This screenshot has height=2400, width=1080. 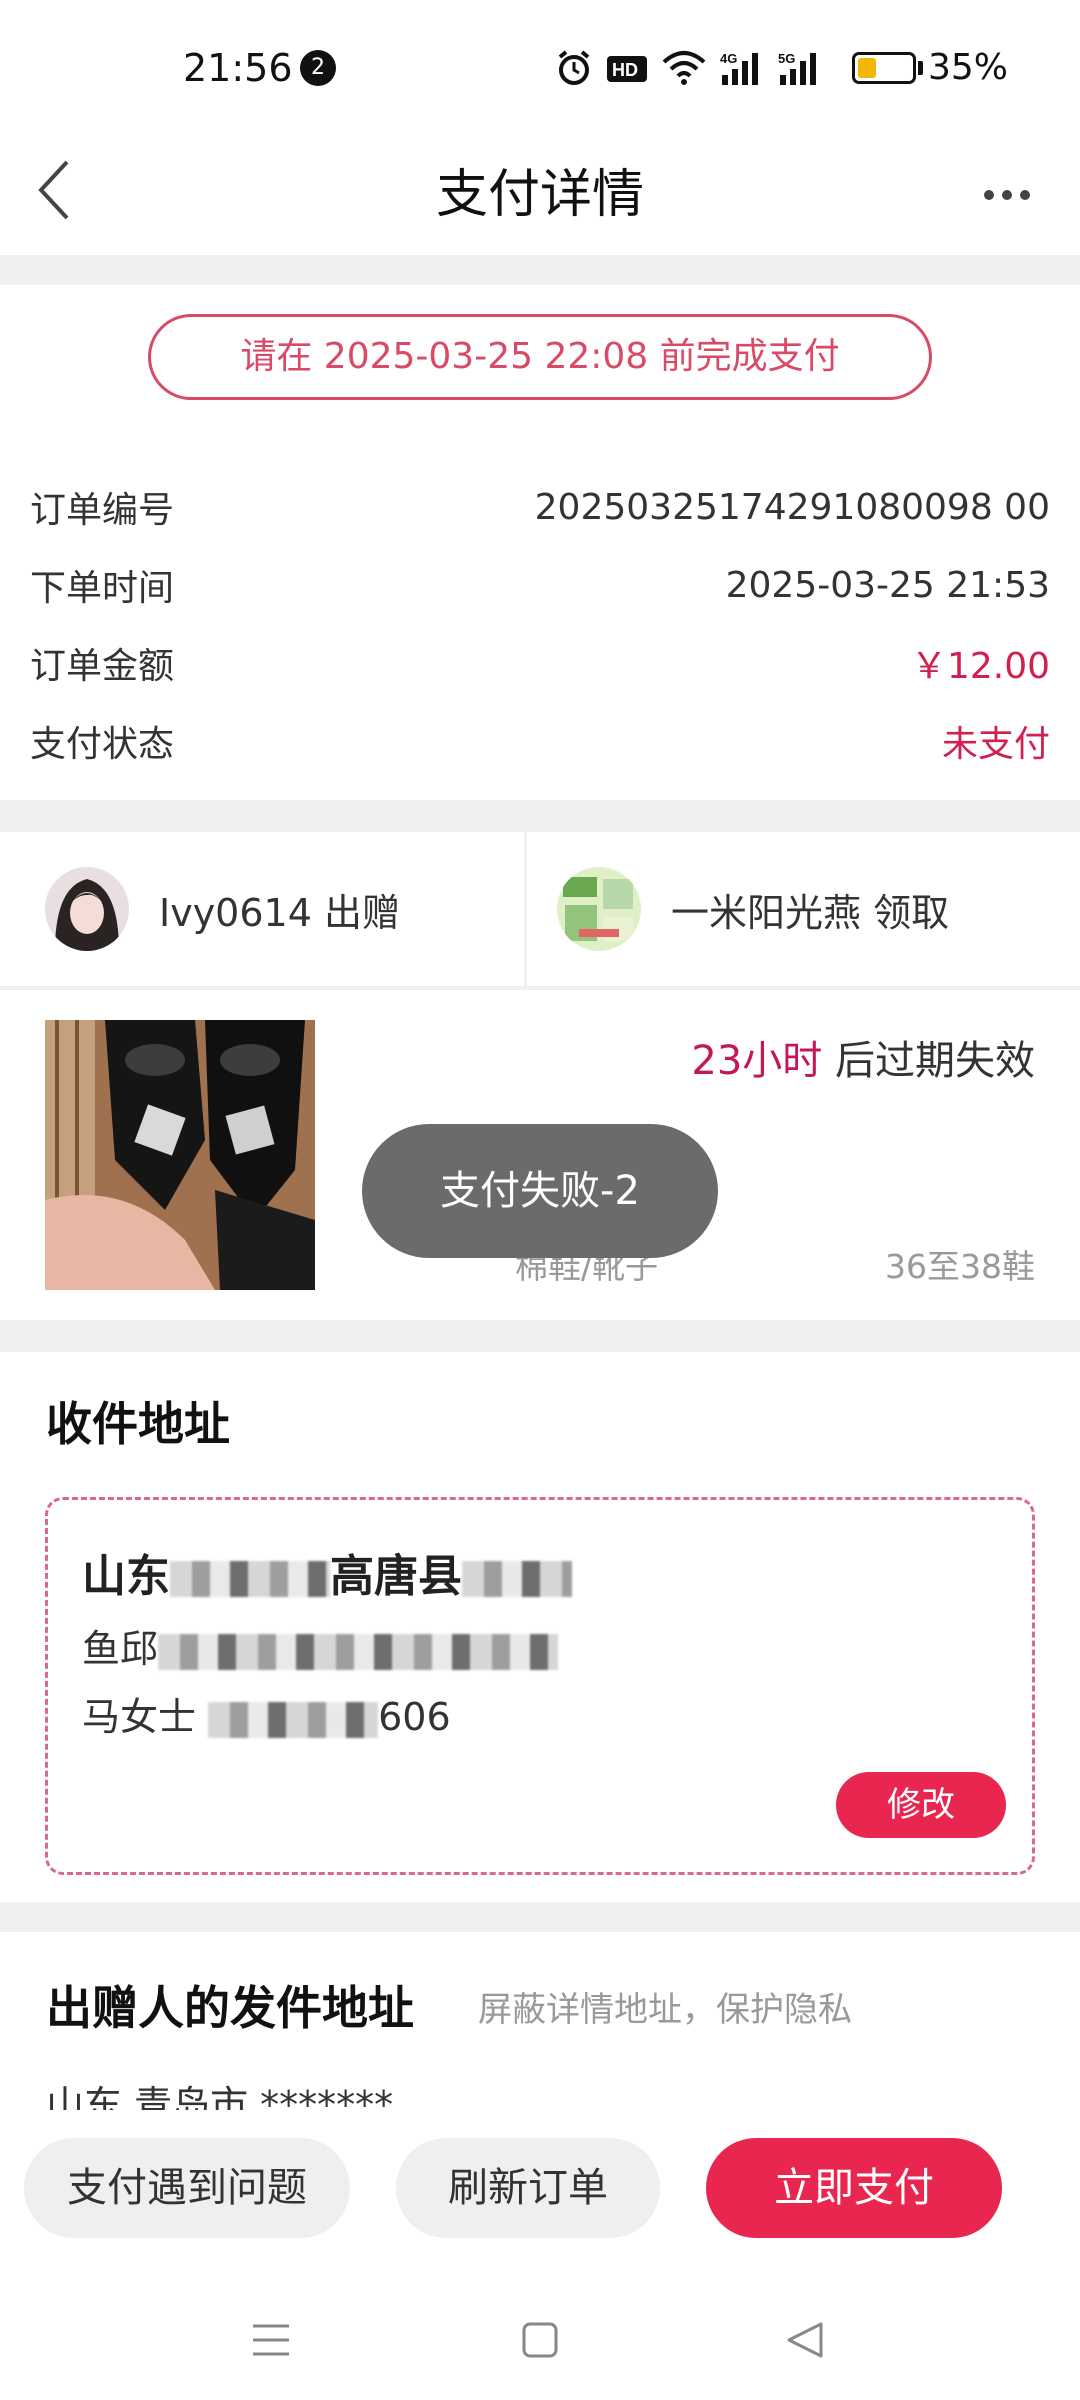 What do you see at coordinates (792, 507) in the screenshot?
I see `order-number-value: 20250325174291080098 00` at bounding box center [792, 507].